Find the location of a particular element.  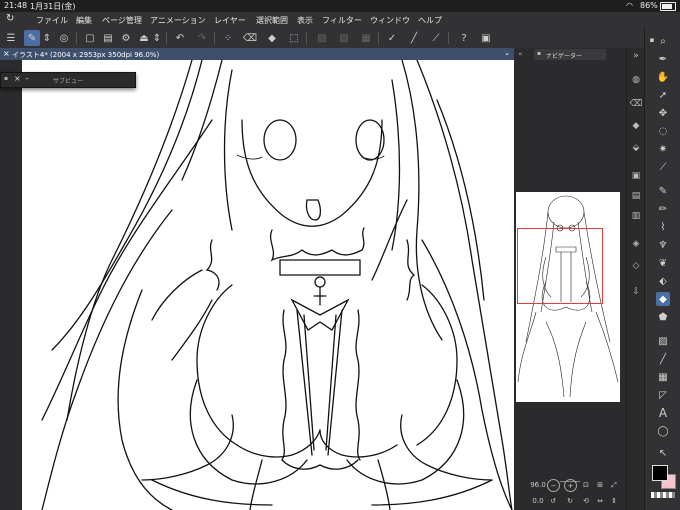

ruler-tool-icon: ◸ is located at coordinates (663, 395).